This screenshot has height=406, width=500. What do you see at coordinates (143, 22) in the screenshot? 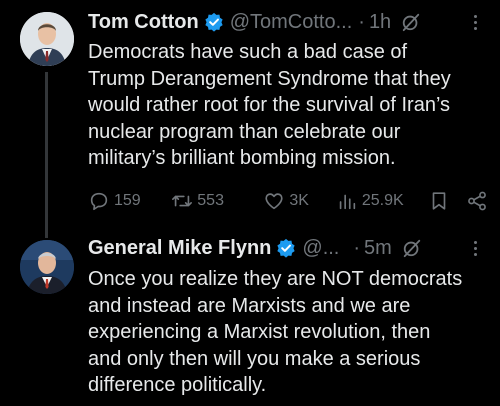
I see `author-name: Tom Cotton` at bounding box center [143, 22].